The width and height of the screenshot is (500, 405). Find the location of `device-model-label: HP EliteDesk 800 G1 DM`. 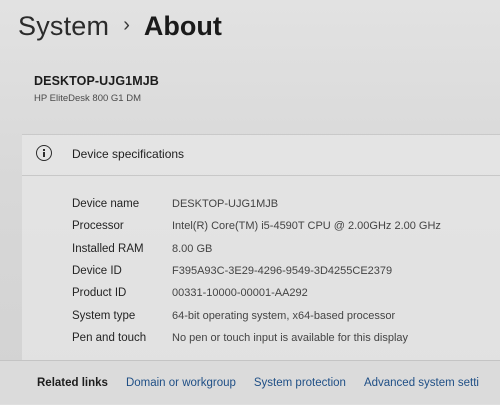

device-model-label: HP EliteDesk 800 G1 DM is located at coordinates (88, 98).